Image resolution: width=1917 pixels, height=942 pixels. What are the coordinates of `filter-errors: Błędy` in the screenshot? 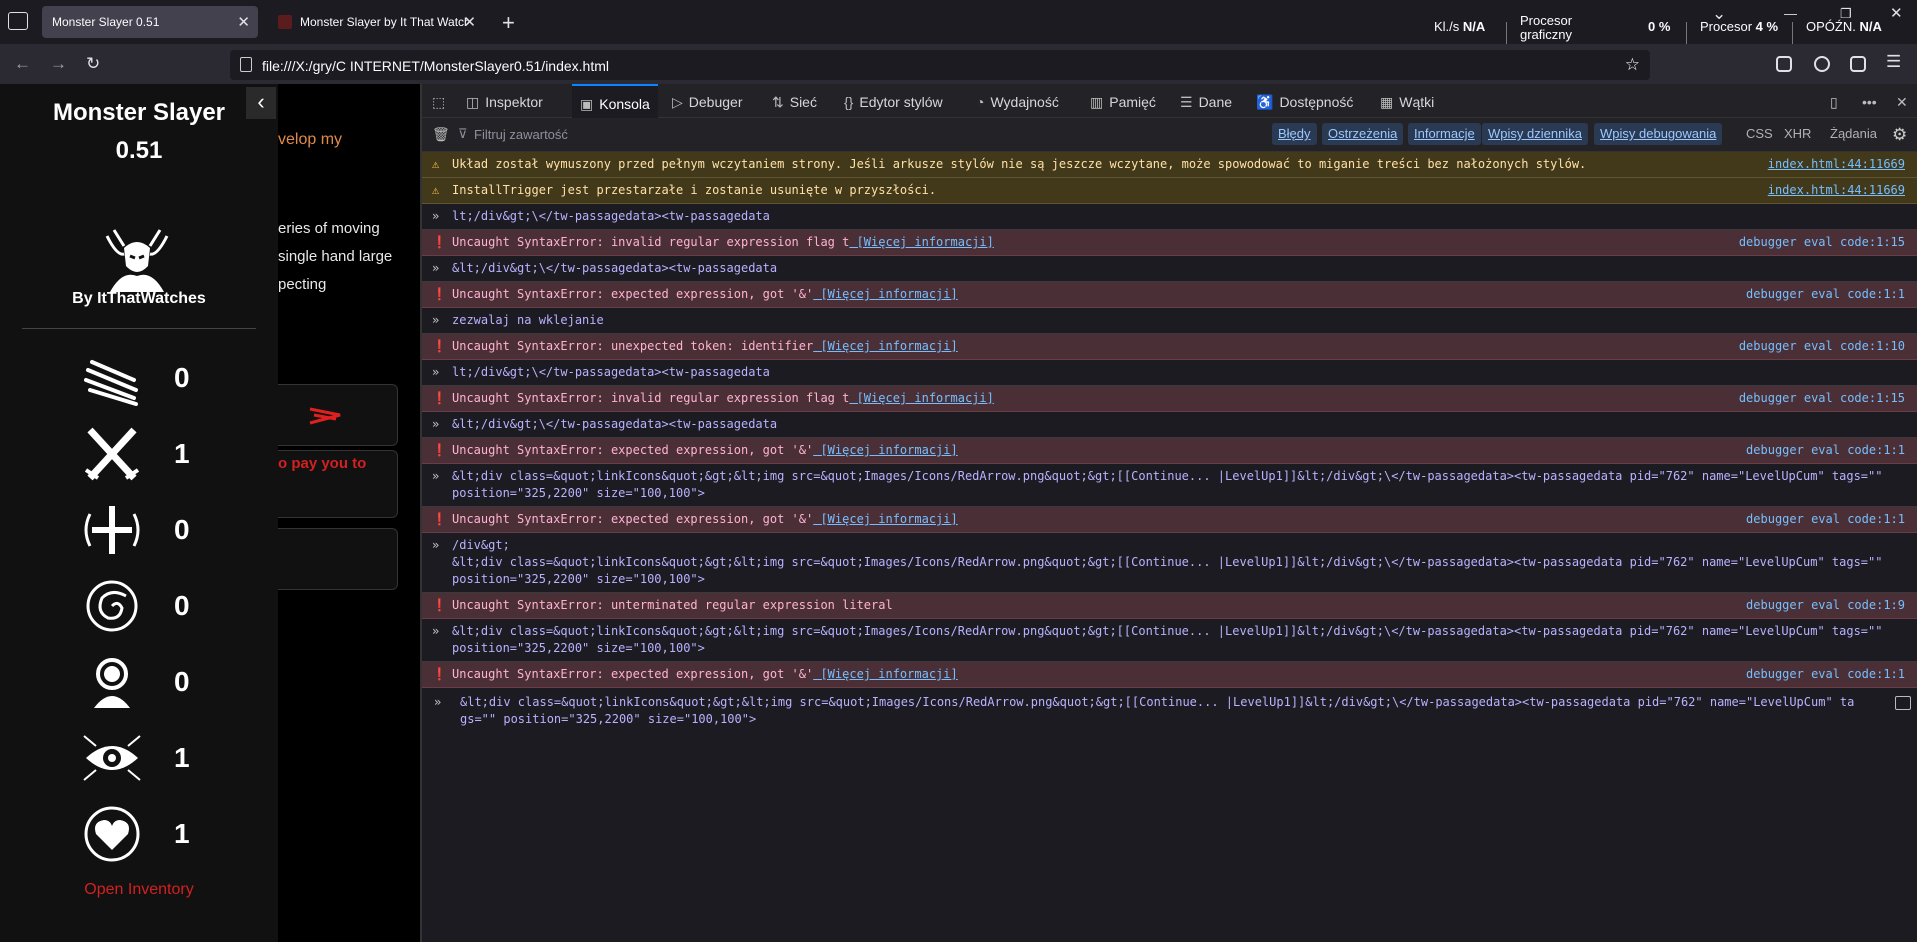 It's located at (1294, 134).